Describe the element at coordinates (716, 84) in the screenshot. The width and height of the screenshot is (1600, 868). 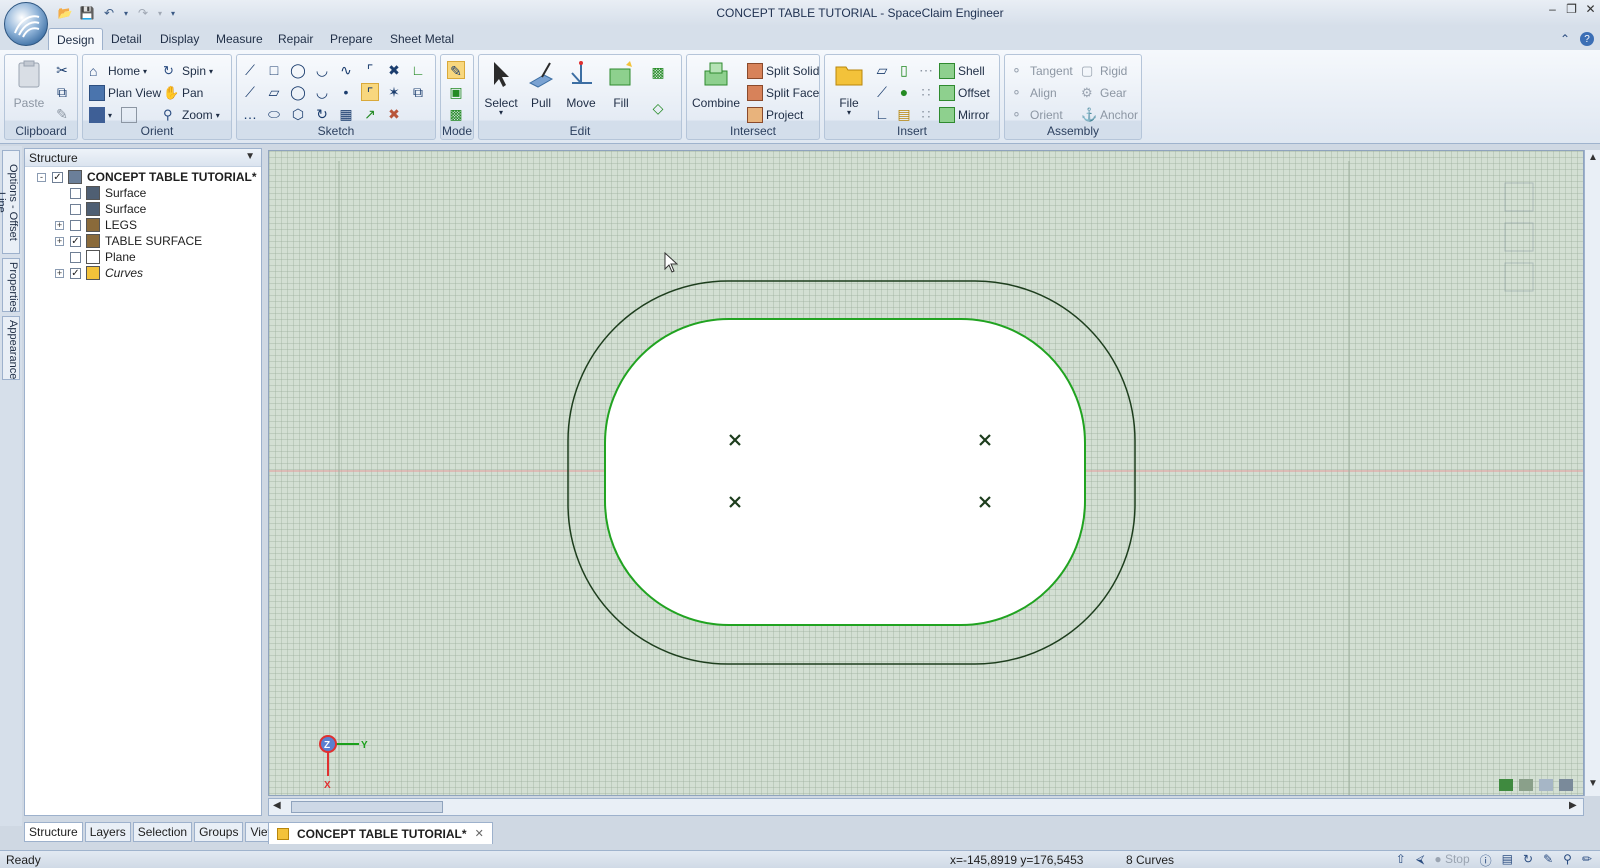
I see `combine-button: Combine` at that location.